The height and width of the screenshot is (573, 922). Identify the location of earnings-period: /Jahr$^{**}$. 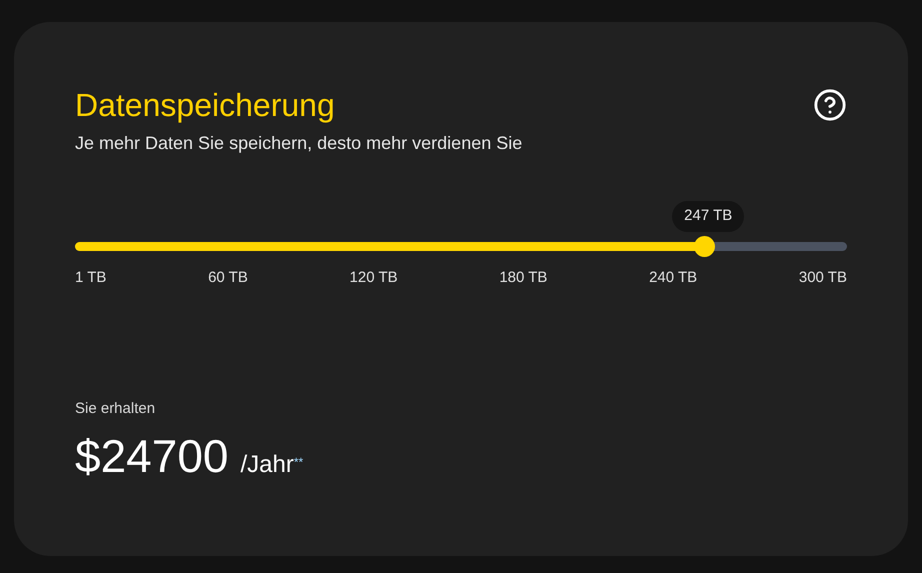
(272, 465).